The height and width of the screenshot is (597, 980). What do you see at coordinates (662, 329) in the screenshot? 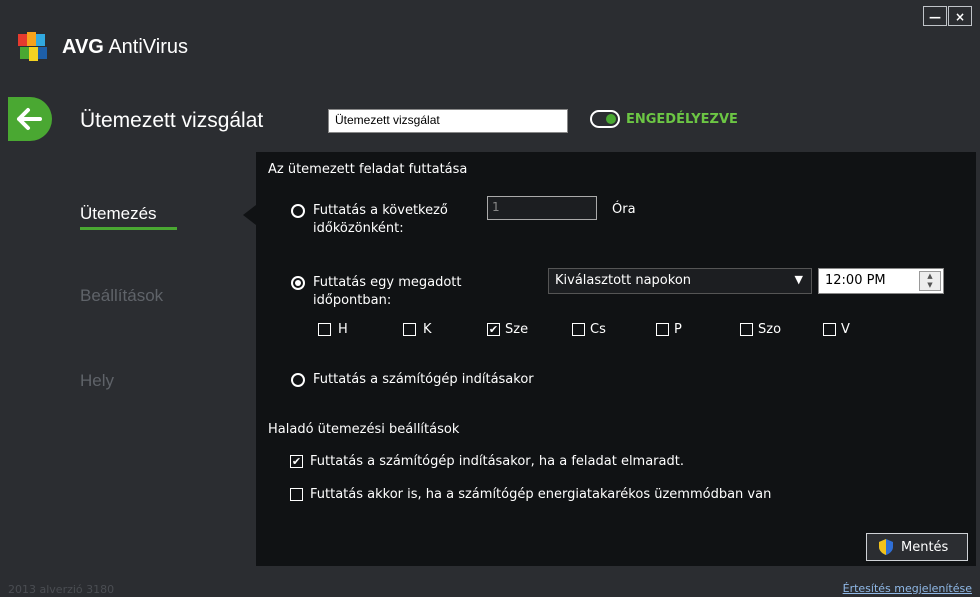
I see `day-checkbox-p` at bounding box center [662, 329].